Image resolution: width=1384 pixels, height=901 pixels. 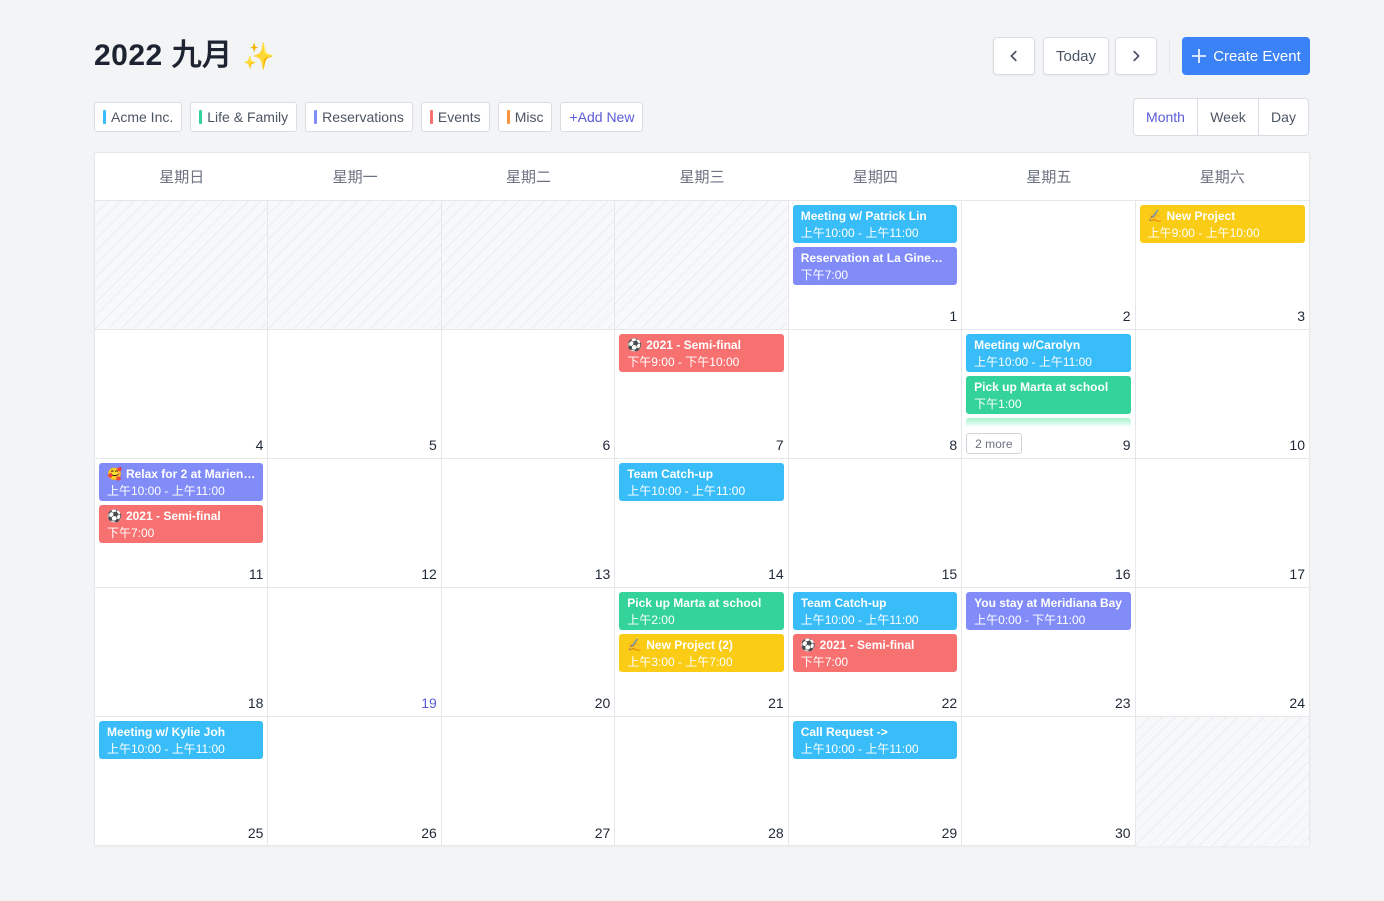 What do you see at coordinates (355, 394) in the screenshot?
I see `day-cell: 5` at bounding box center [355, 394].